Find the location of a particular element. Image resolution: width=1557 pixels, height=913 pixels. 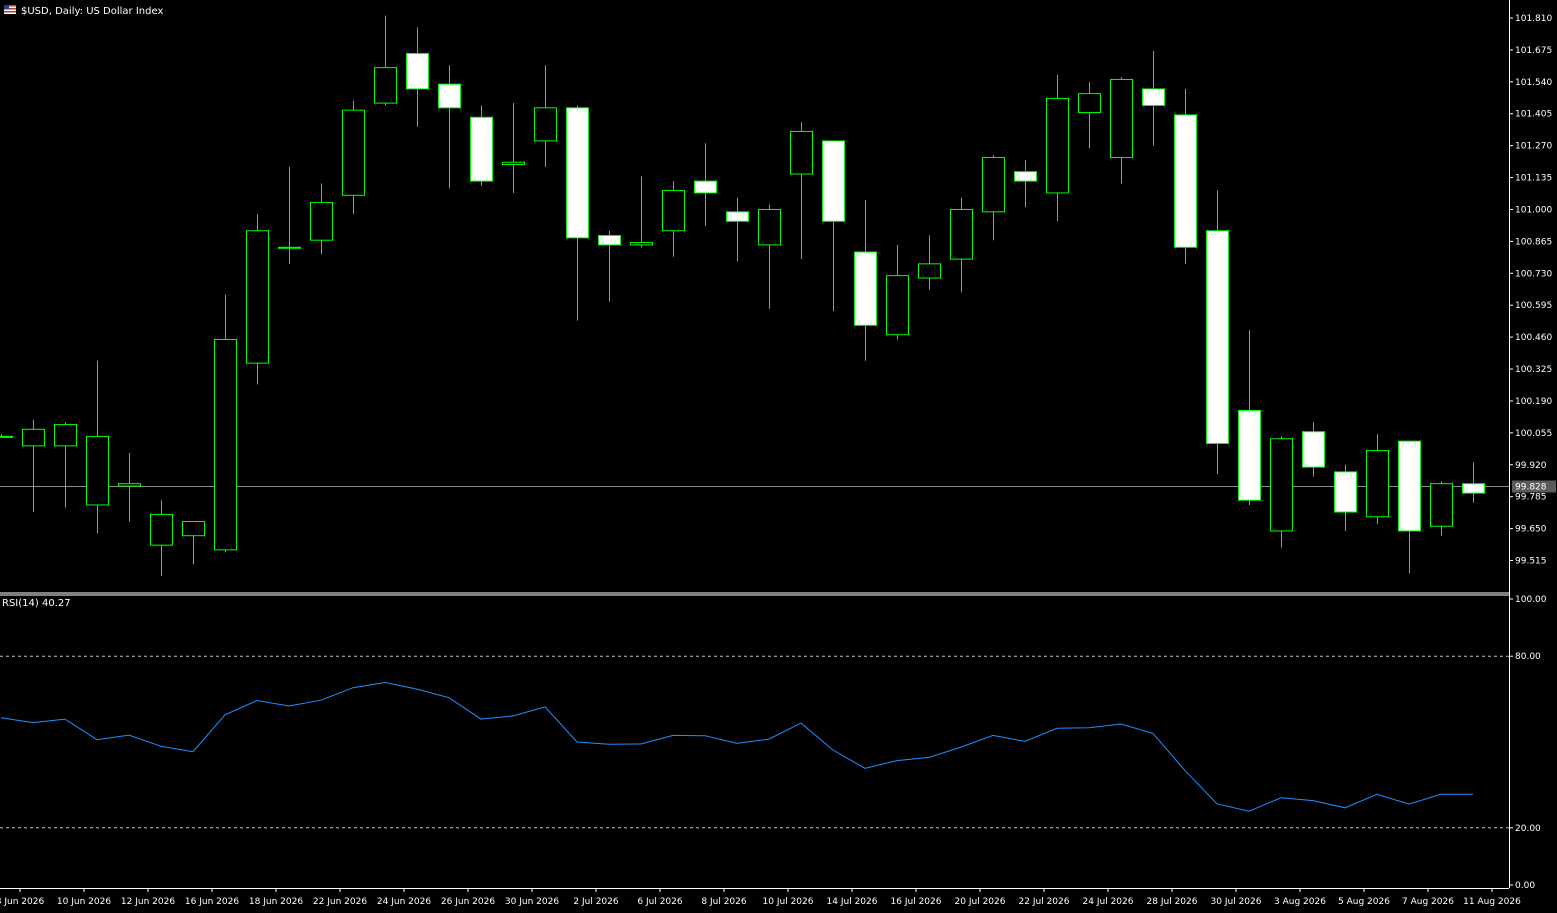

price-tick-label: 101.675 is located at coordinates (1533, 51).